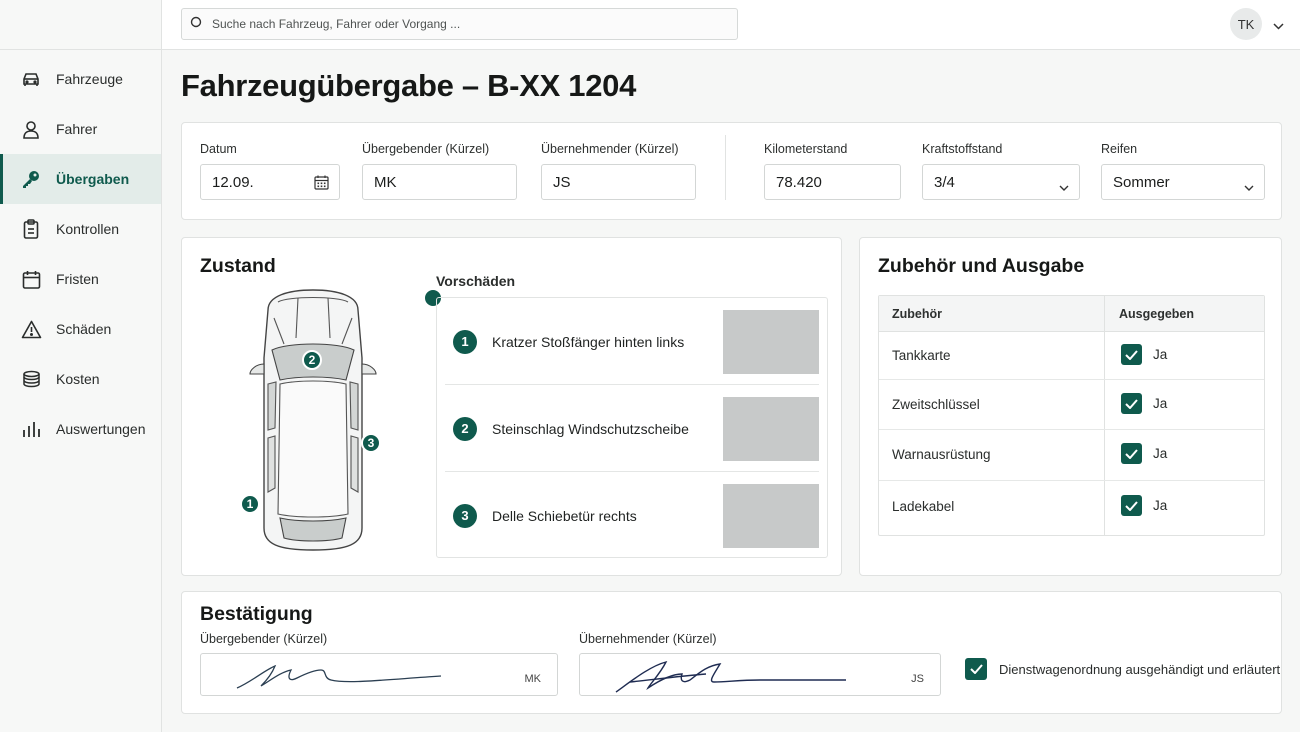  What do you see at coordinates (88, 229) in the screenshot?
I see `sidebar-item-label: Kontrollen` at bounding box center [88, 229].